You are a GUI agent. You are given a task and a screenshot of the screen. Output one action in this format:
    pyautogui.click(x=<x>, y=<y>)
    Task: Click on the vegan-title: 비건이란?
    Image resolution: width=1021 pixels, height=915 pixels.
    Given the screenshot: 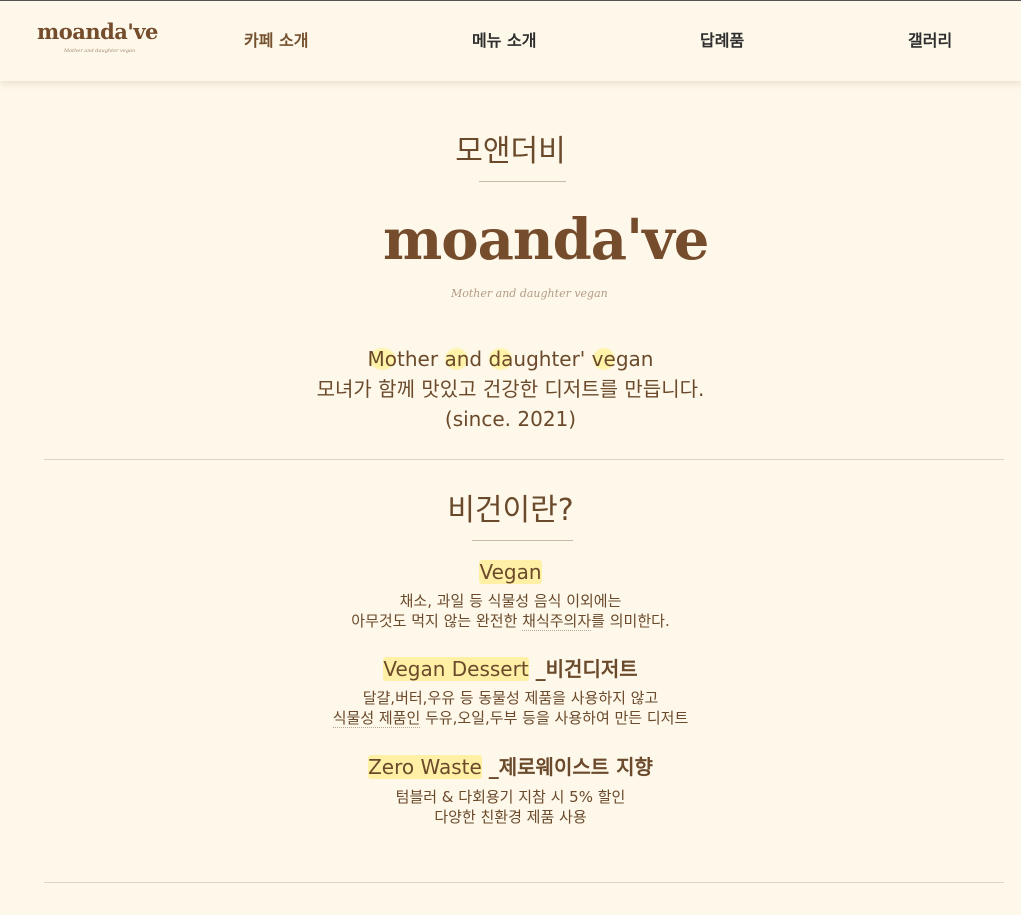 What is the action you would take?
    pyautogui.click(x=510, y=510)
    